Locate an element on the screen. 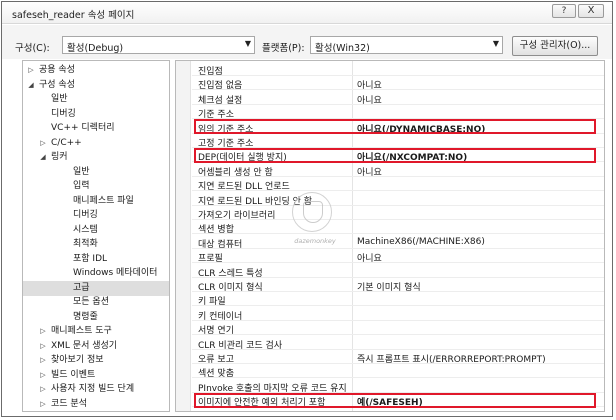 The height and width of the screenshot is (420, 616). property-row: 프로필 아니요 is located at coordinates (398, 256).